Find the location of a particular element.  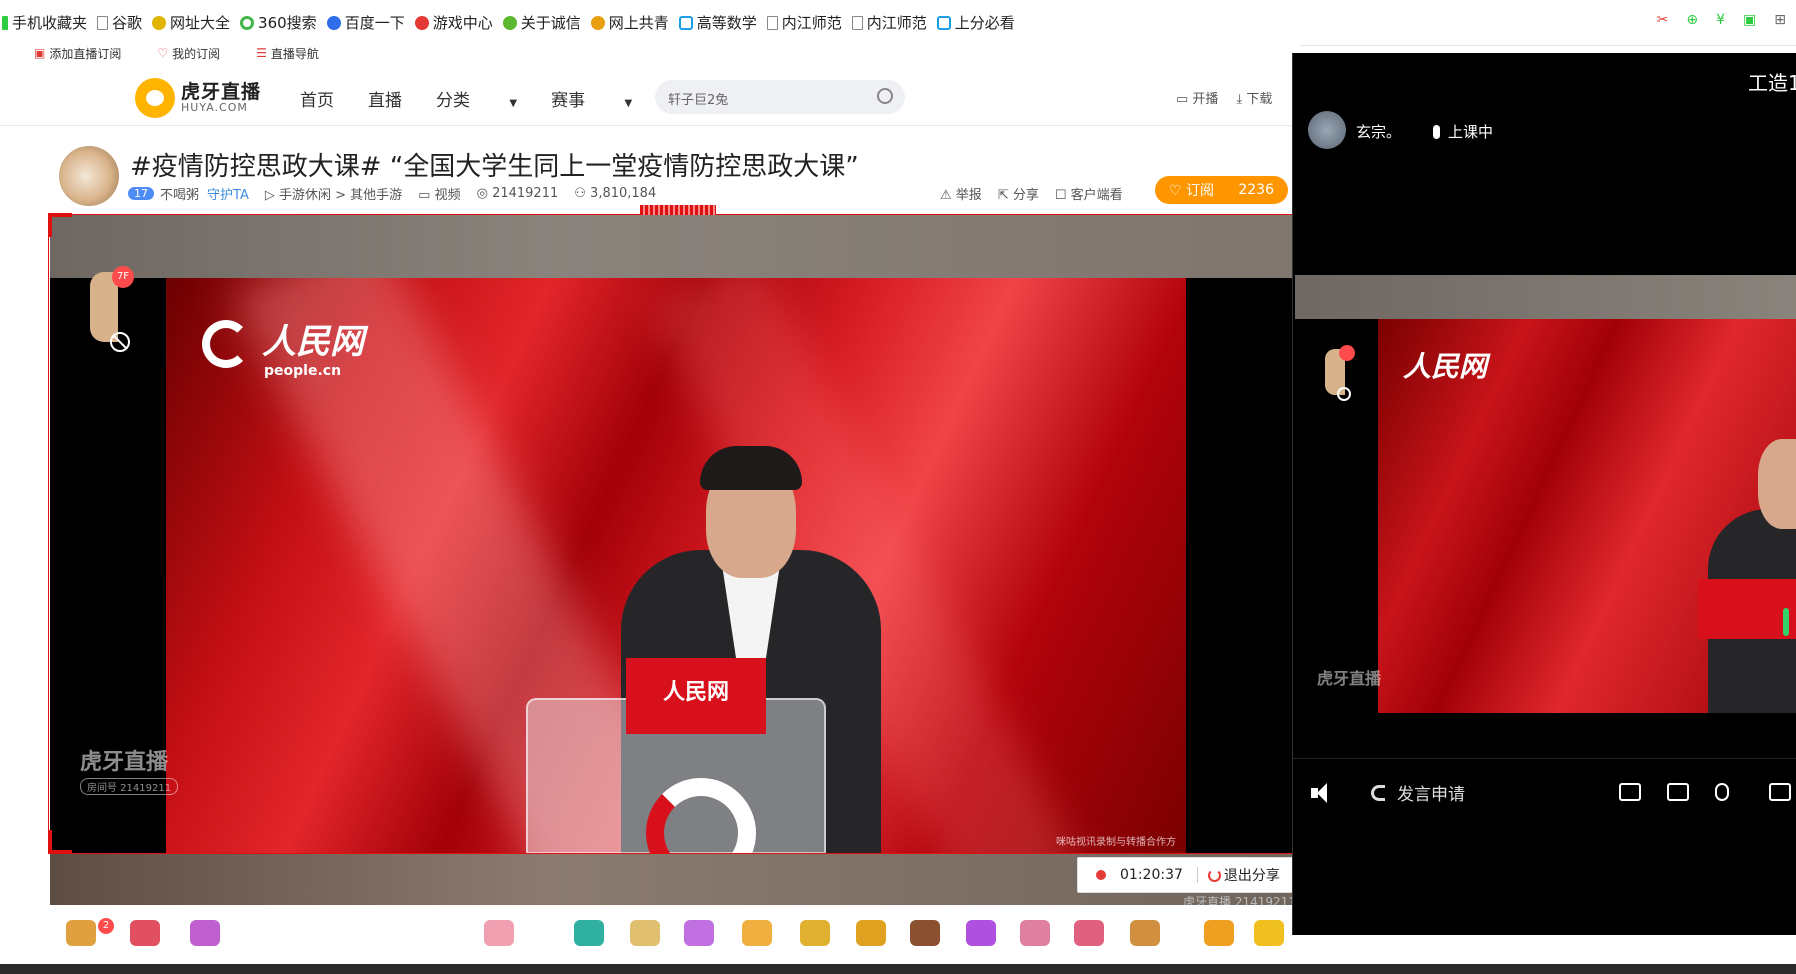

phone-icon is located at coordinates (1378, 792).